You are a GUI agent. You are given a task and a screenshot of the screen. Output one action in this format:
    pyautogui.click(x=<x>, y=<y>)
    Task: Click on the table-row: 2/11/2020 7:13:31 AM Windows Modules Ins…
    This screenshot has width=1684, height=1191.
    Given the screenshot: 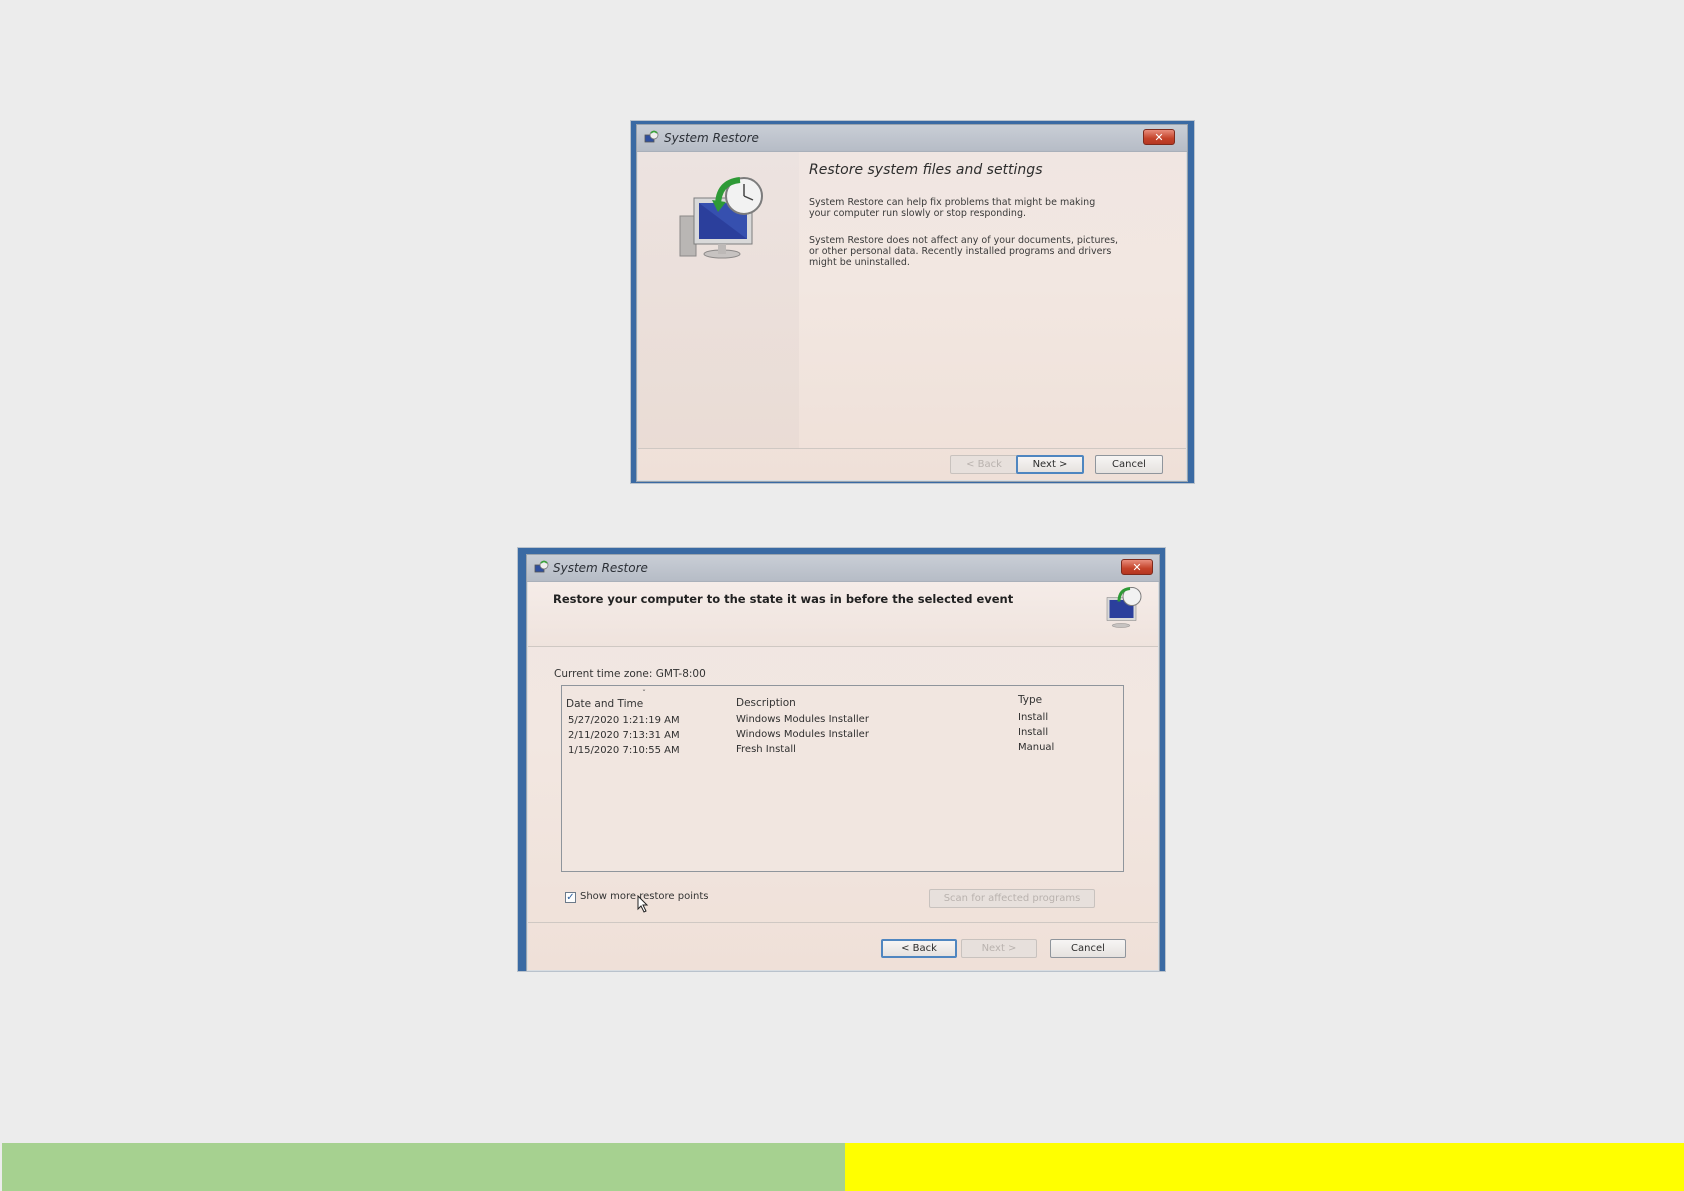 What is the action you would take?
    pyautogui.click(x=842, y=735)
    